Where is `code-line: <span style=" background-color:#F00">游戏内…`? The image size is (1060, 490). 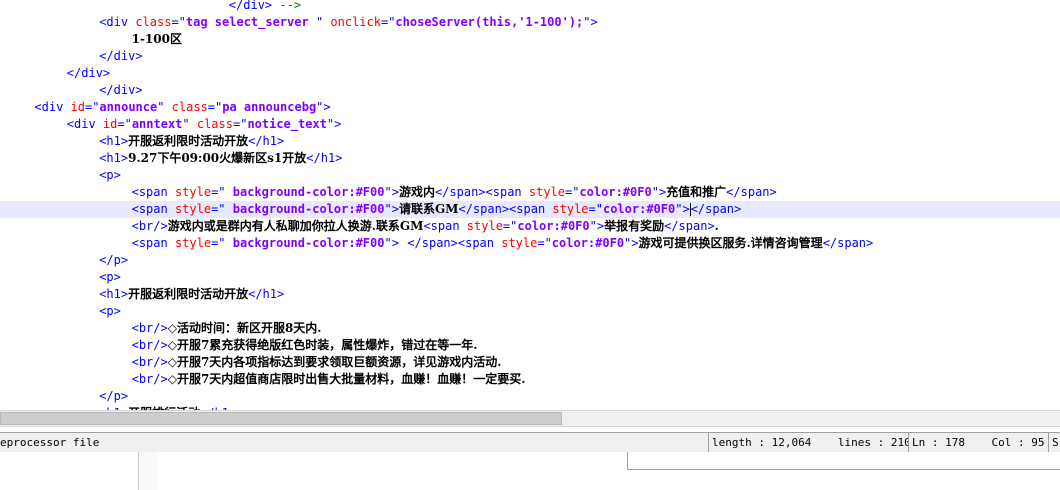
code-line: <span style=" background-color:#F00">游戏内… is located at coordinates (530, 192).